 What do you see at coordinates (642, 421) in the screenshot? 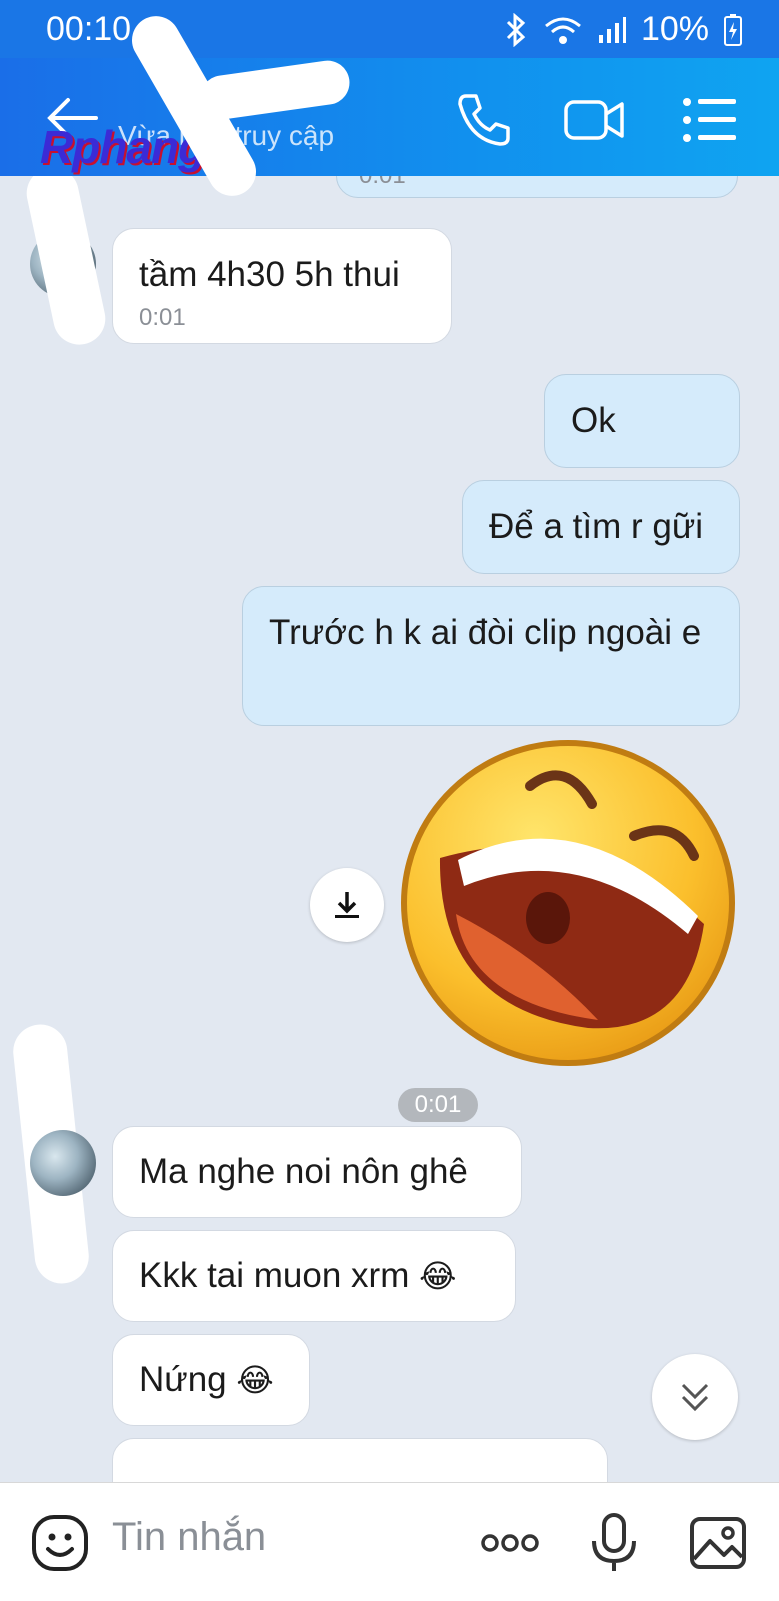
I see `message-bubble-outgoing: Ok` at bounding box center [642, 421].